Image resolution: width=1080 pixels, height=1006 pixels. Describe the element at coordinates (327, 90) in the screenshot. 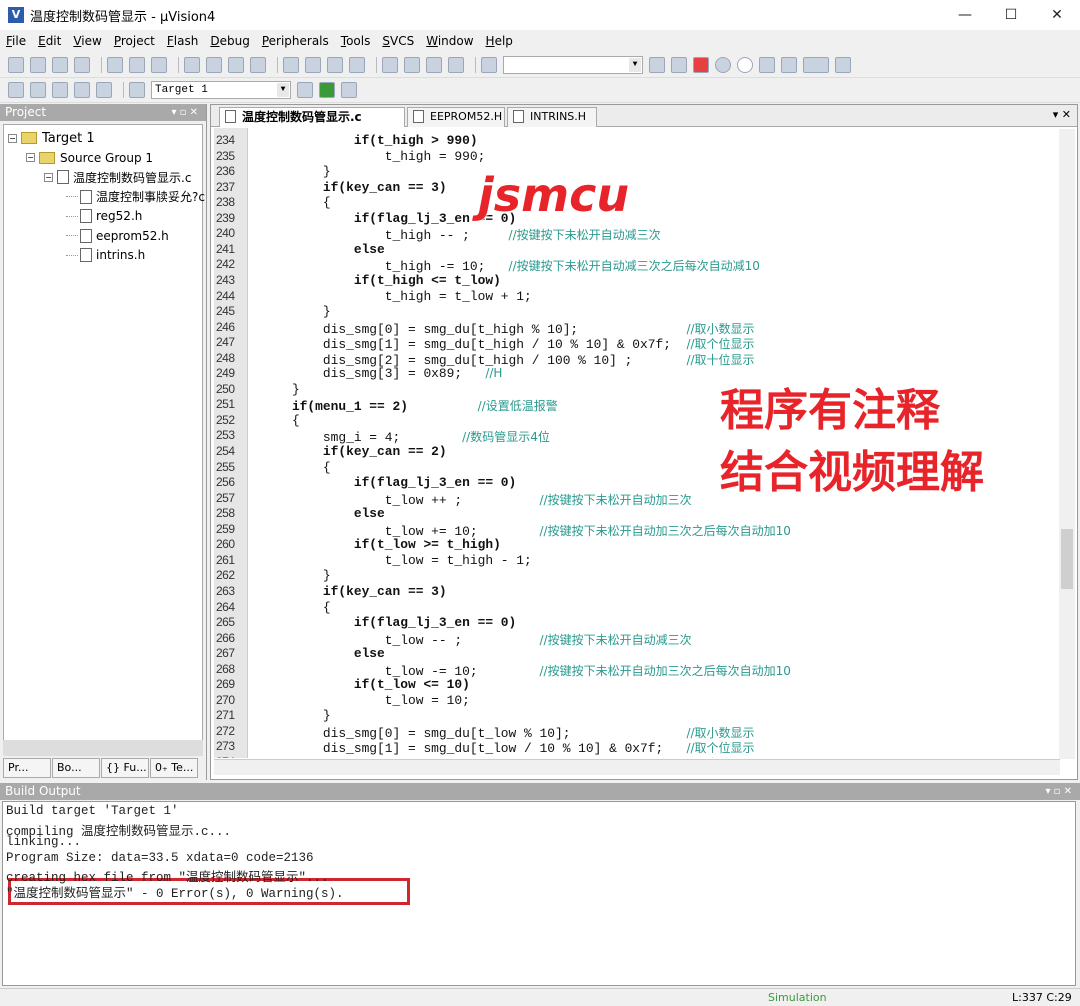

I see `manage-components-icon` at that location.